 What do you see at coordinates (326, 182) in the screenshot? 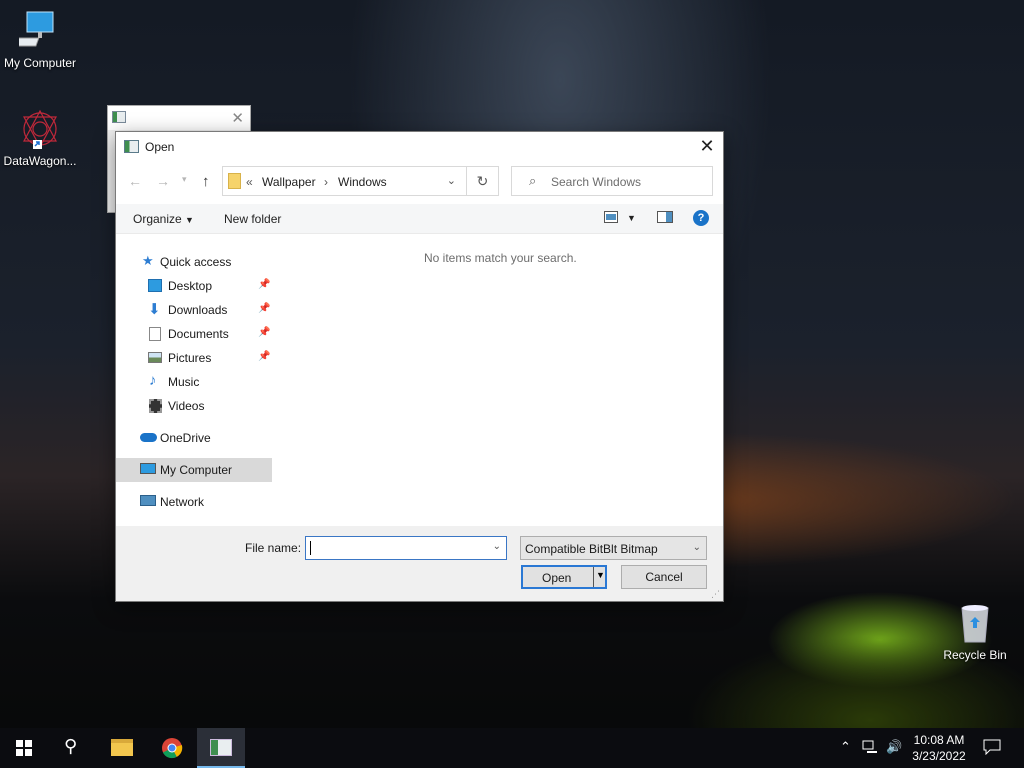
I see `chevron-right-icon: ›` at bounding box center [326, 182].